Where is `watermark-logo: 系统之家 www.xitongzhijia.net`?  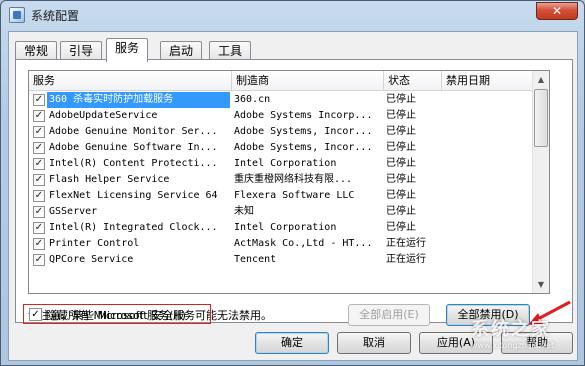
watermark-logo: 系统之家 www.xitongzhijia.net is located at coordinates (513, 334).